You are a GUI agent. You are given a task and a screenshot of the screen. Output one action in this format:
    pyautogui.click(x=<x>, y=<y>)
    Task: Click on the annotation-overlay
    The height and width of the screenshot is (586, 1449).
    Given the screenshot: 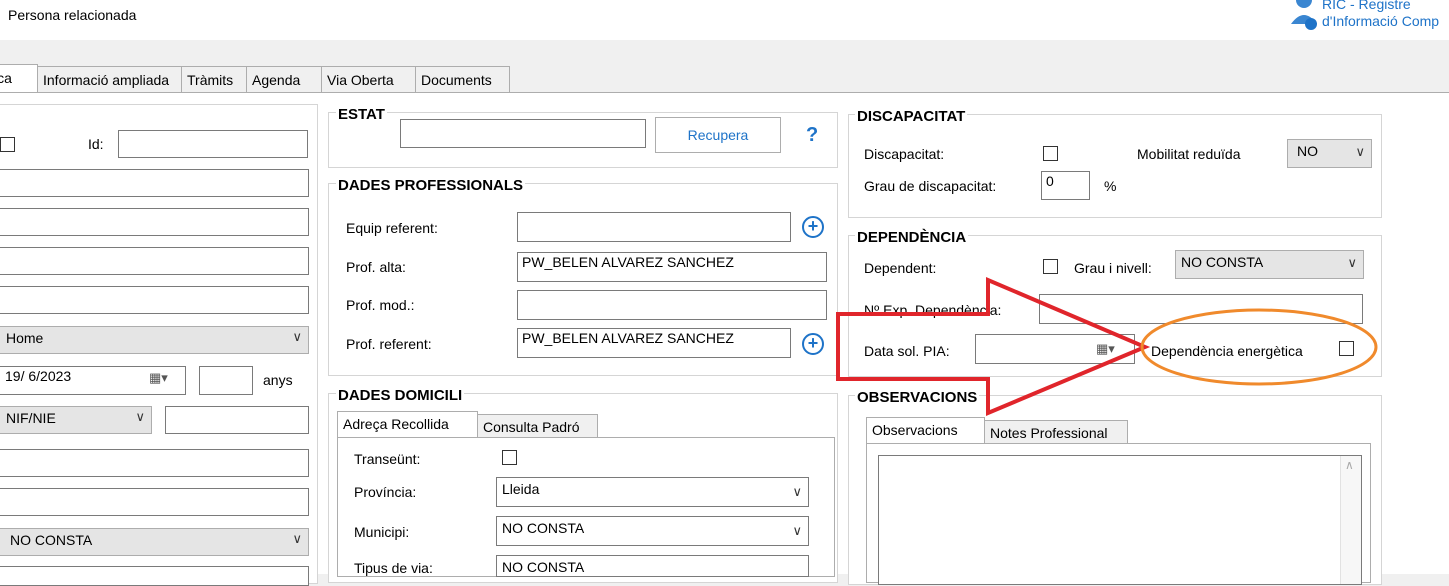 What is the action you would take?
    pyautogui.click(x=1107, y=346)
    